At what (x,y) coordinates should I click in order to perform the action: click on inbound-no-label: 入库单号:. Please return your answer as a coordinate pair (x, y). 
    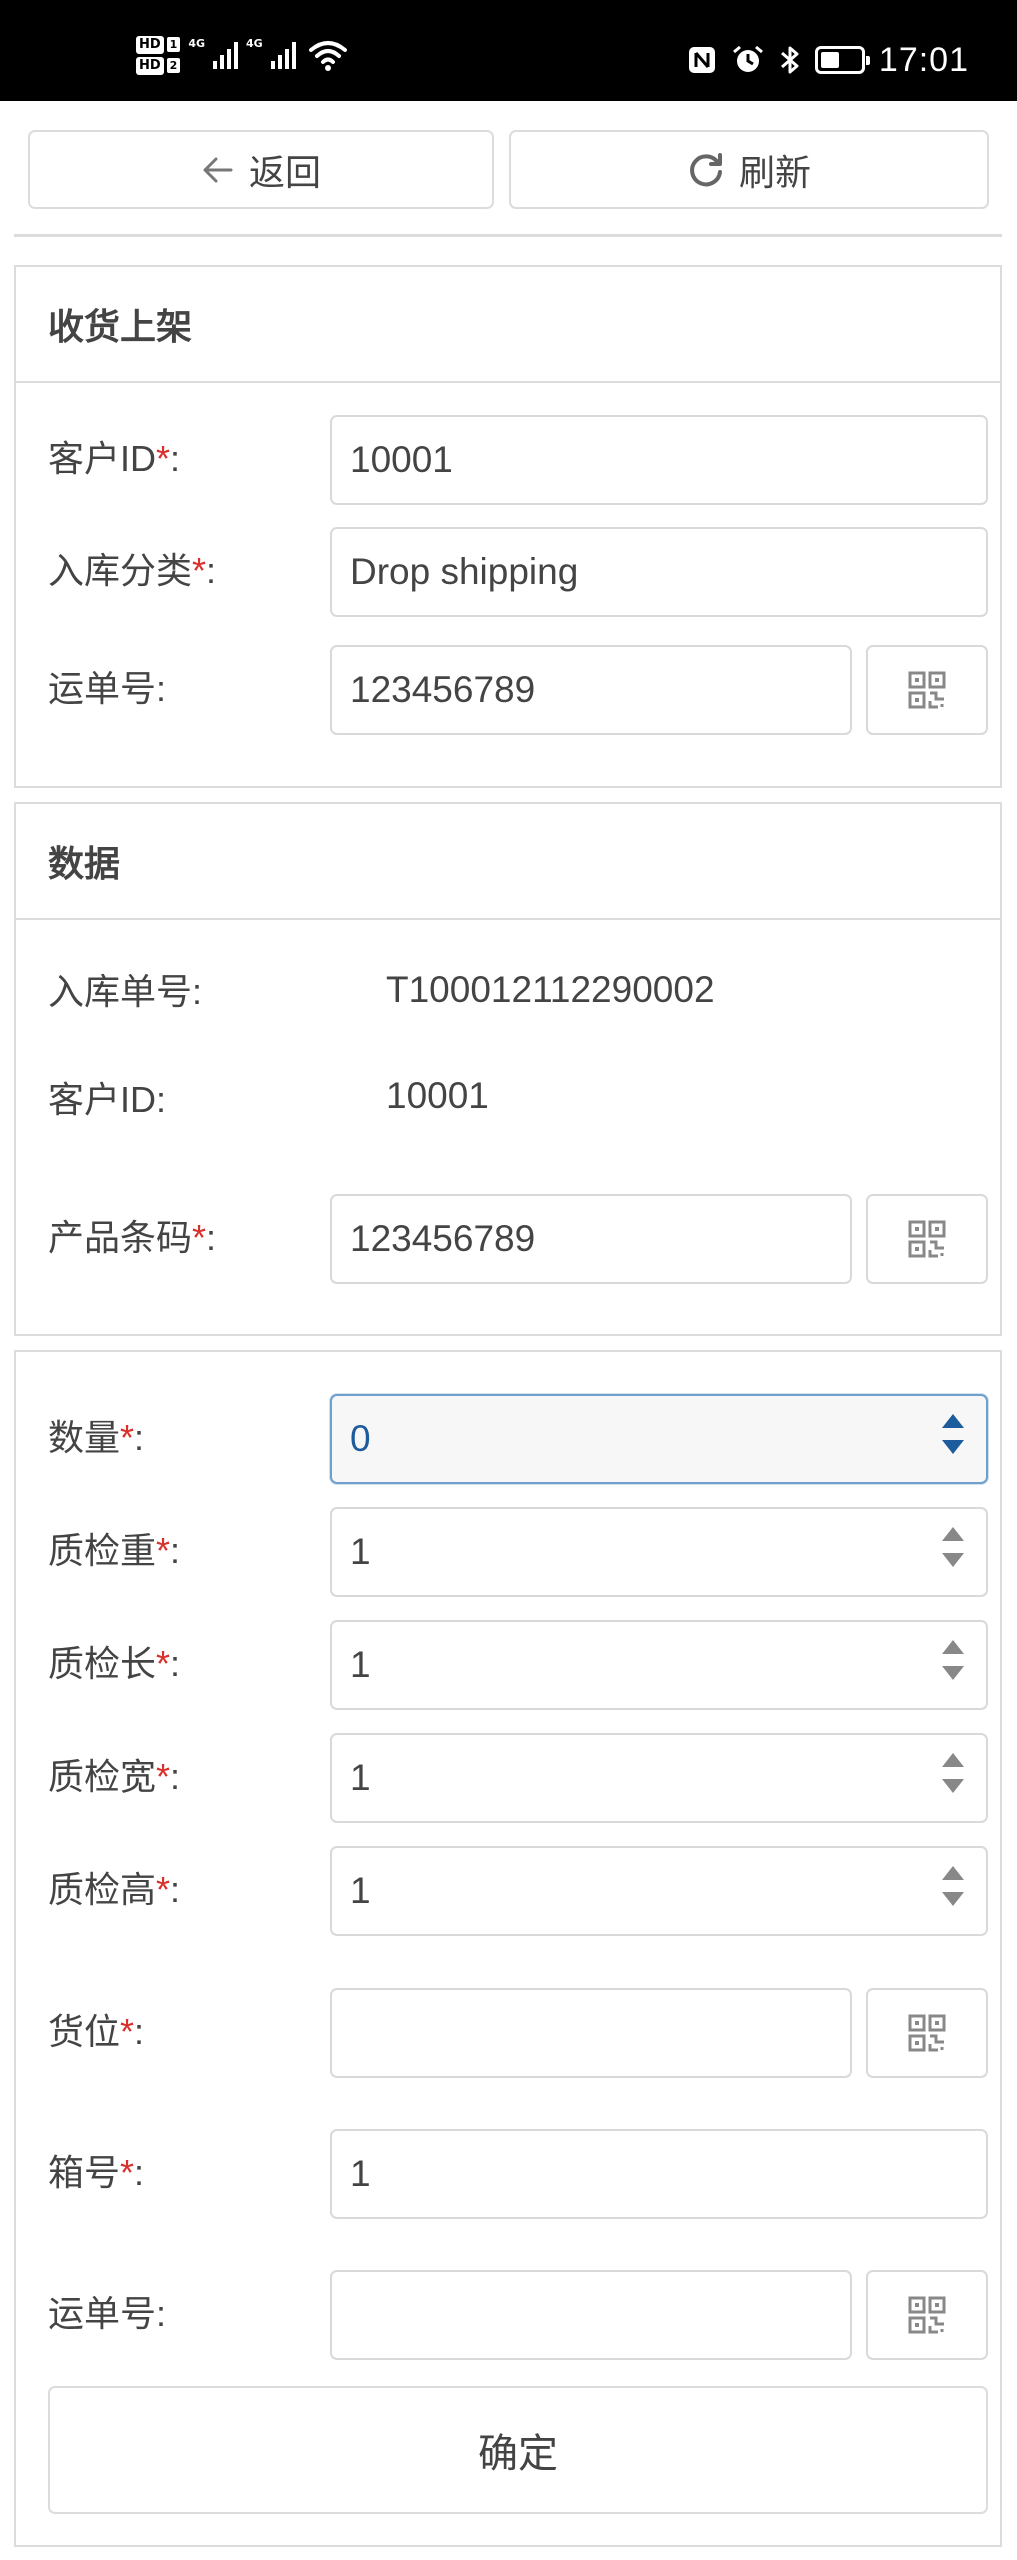
    Looking at the image, I should click on (125, 991).